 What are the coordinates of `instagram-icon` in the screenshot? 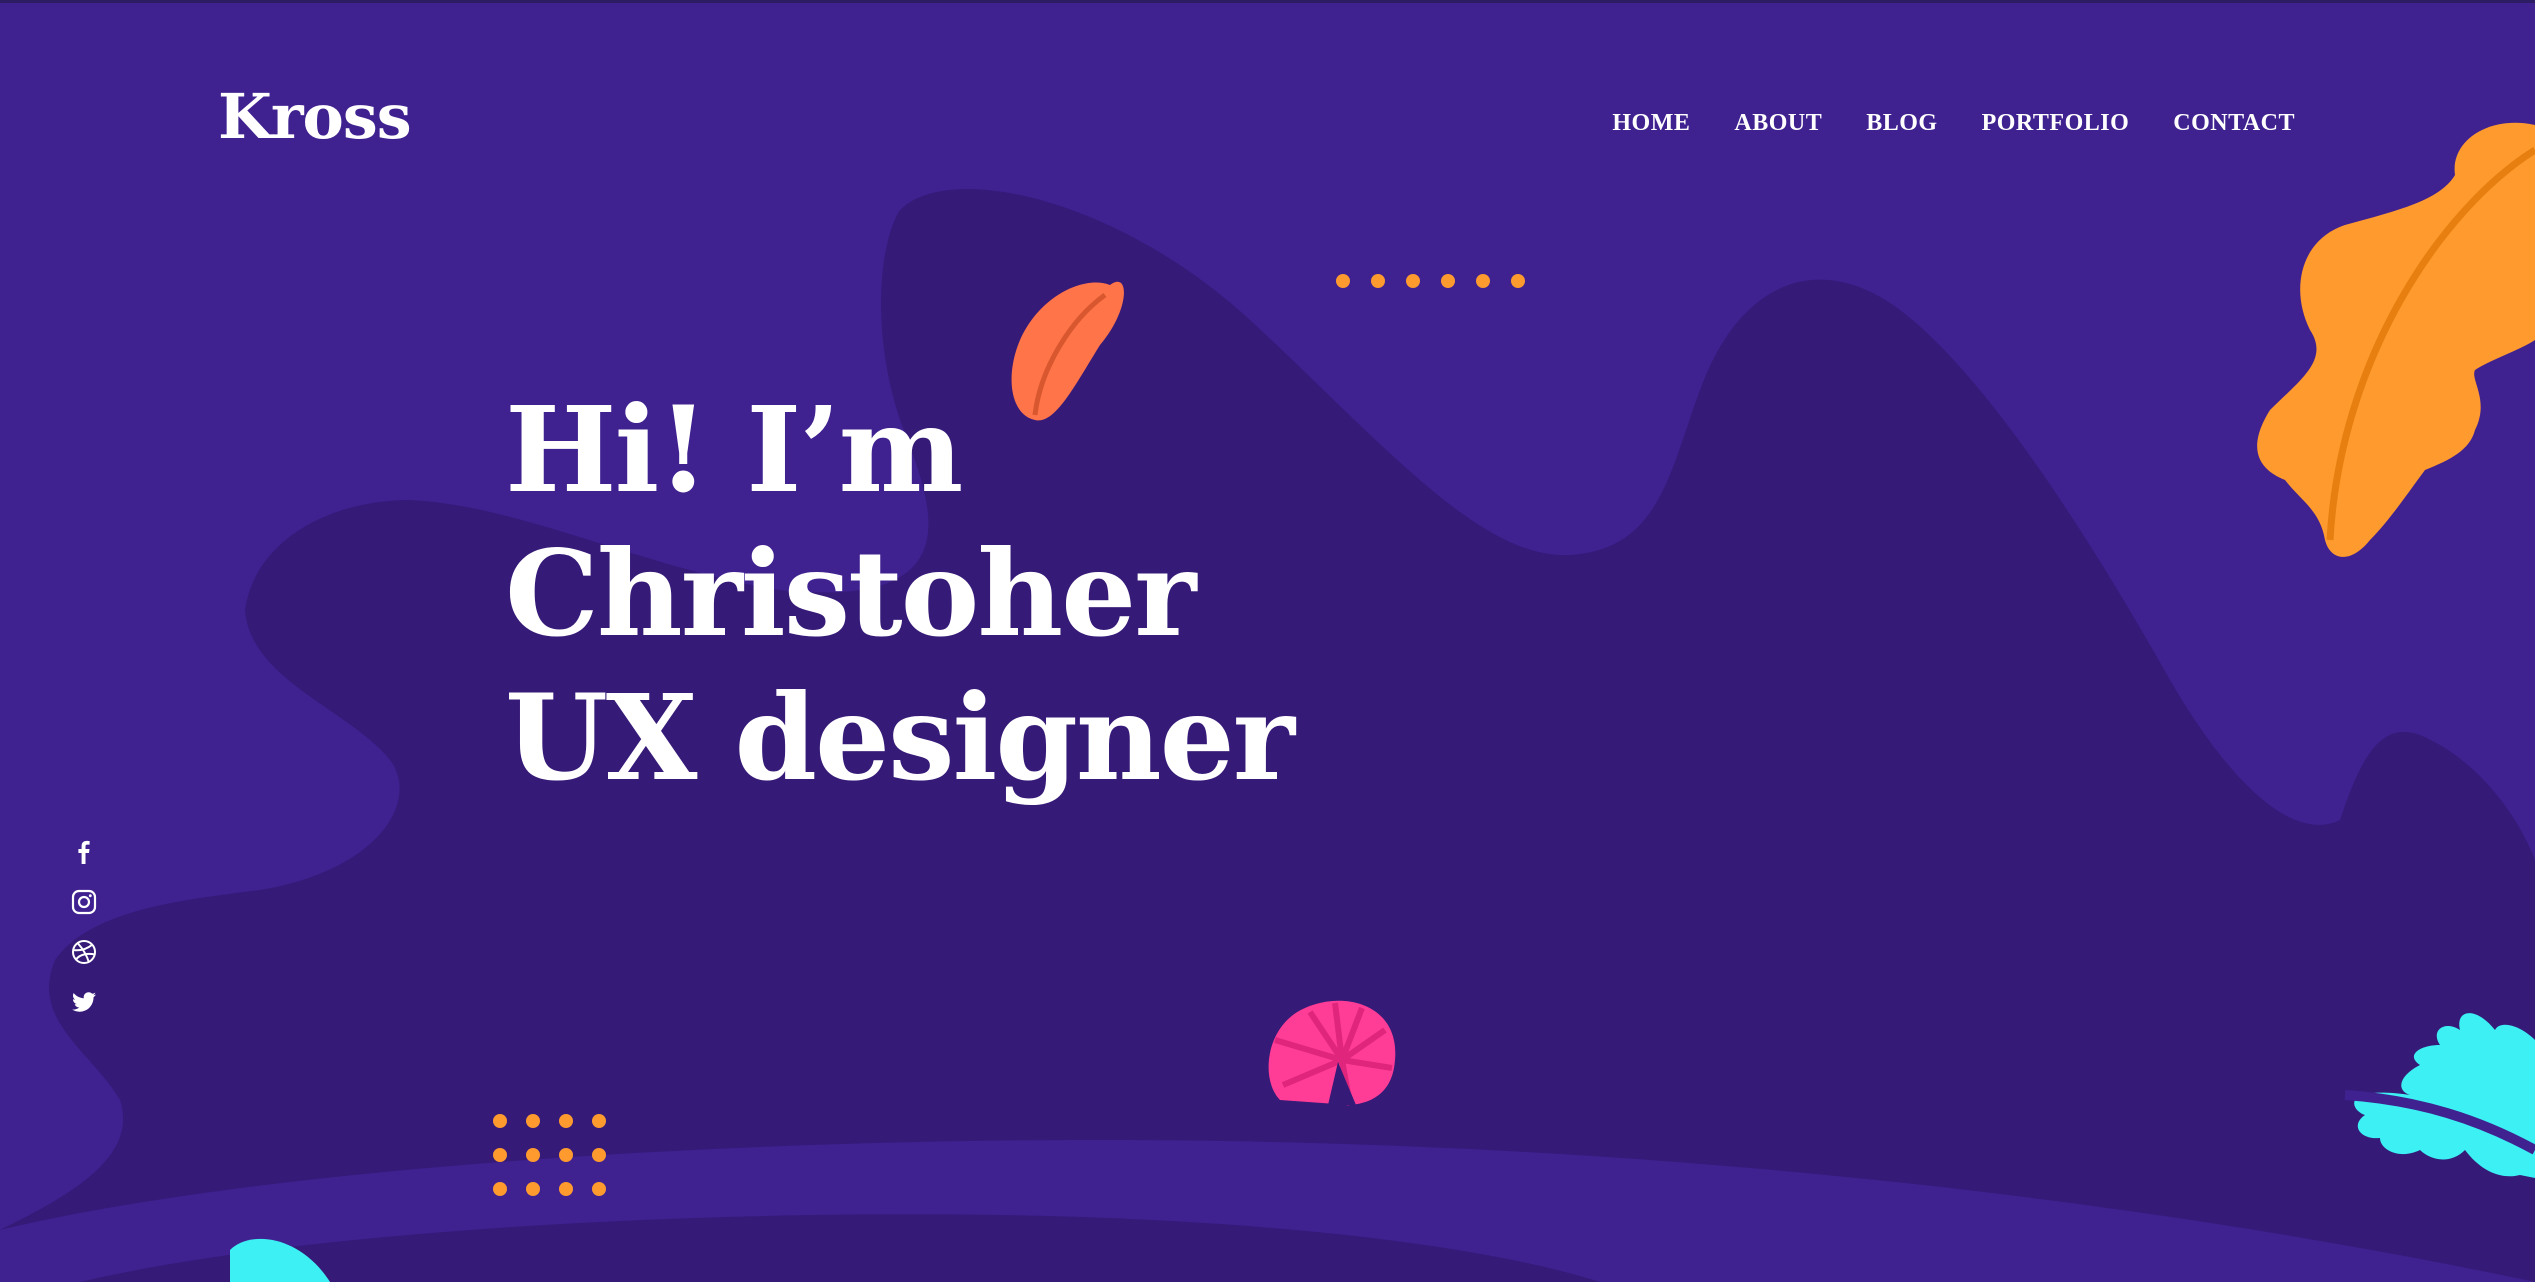 It's located at (84, 902).